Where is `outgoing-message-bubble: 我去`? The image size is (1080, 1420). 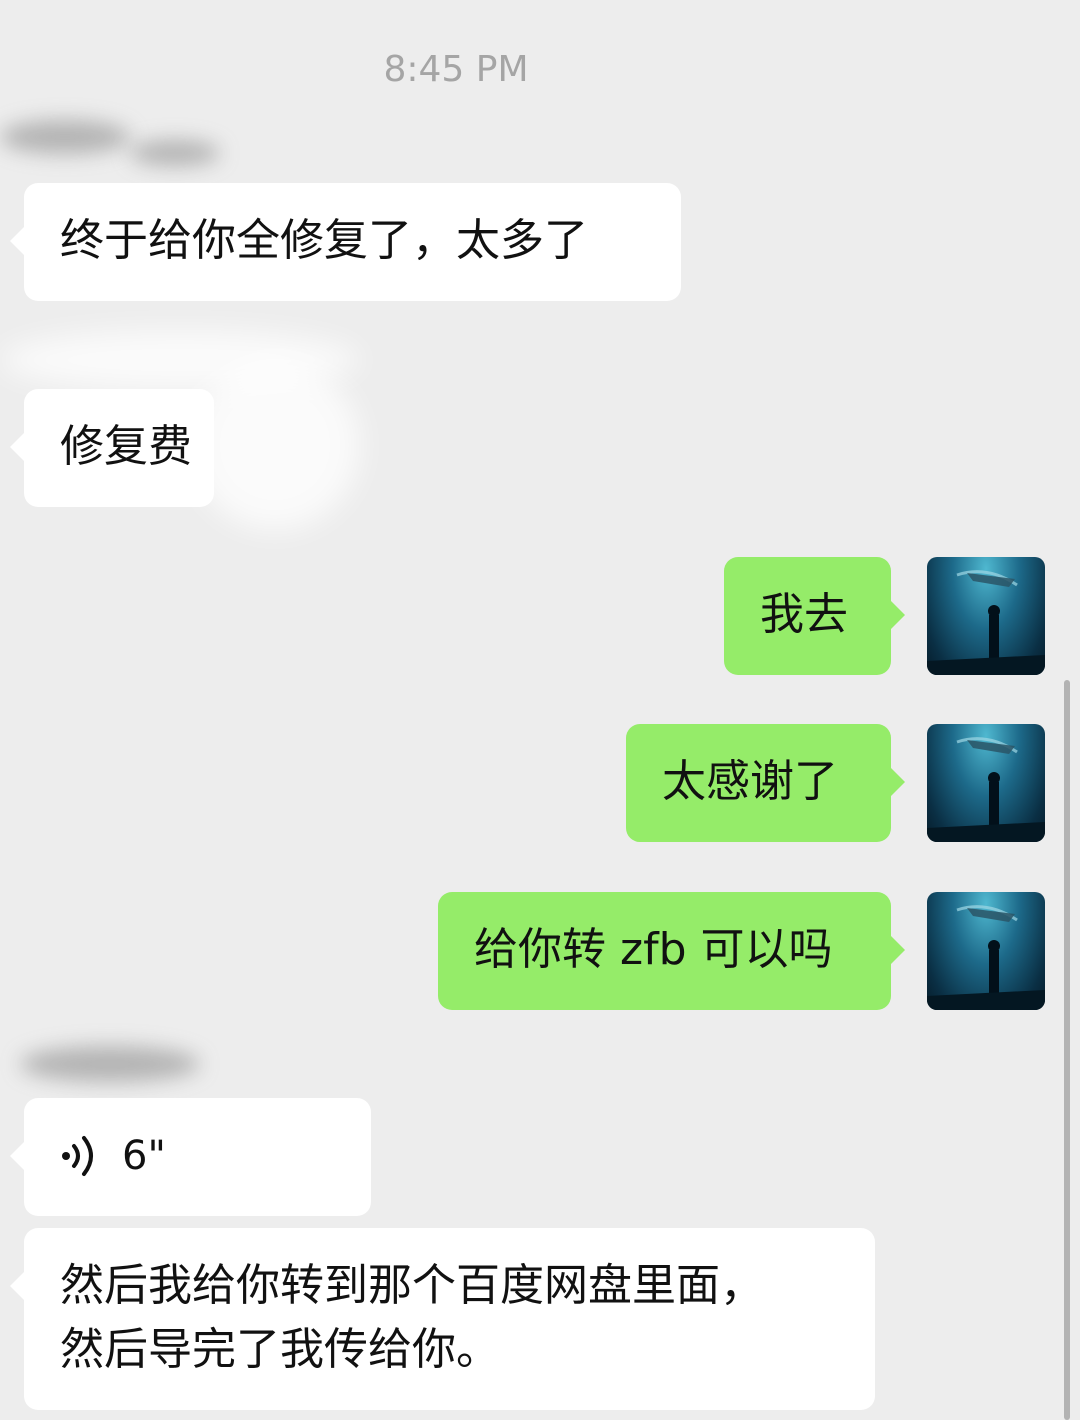 outgoing-message-bubble: 我去 is located at coordinates (814, 616).